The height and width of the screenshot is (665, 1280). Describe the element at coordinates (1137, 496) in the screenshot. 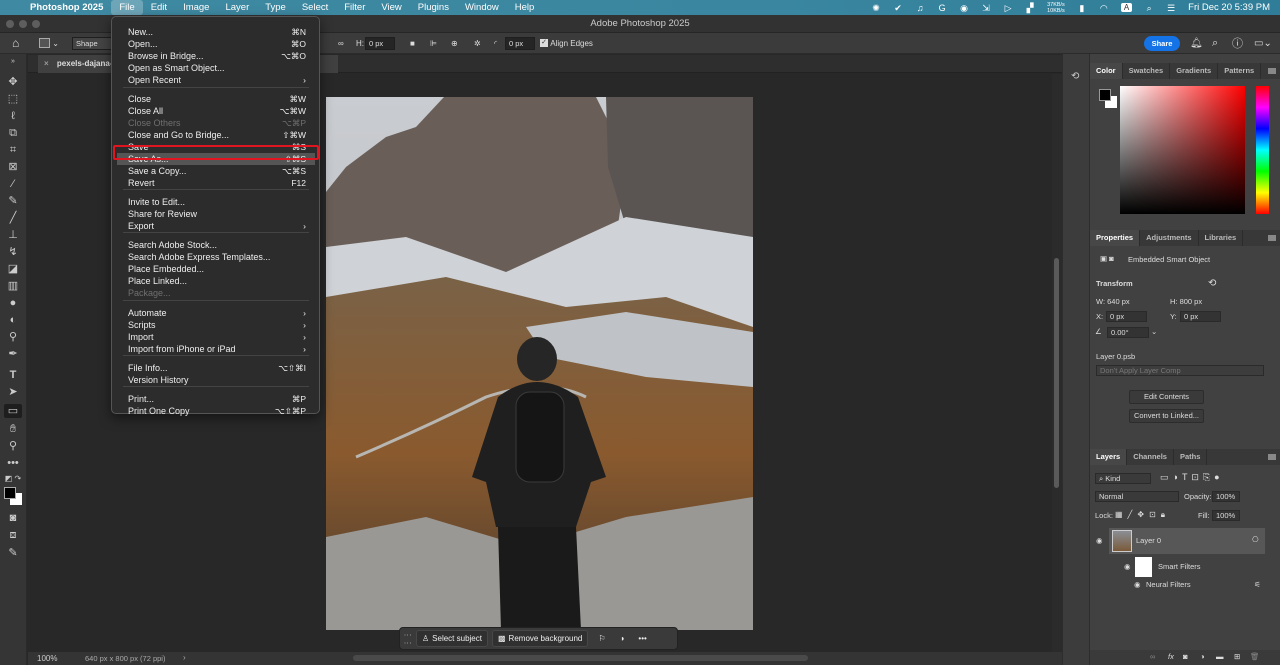

I see `blend-mode-dropdown: Normal` at that location.